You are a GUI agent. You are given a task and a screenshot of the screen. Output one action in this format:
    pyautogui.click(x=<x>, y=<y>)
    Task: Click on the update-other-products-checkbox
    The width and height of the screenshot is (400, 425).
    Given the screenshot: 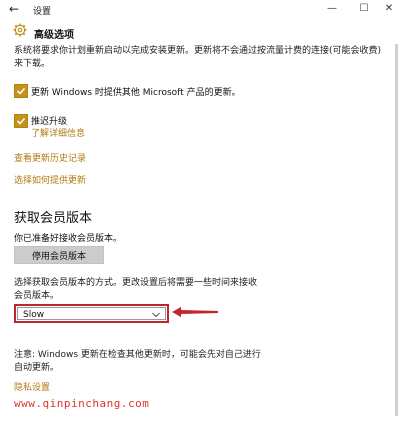 What is the action you would take?
    pyautogui.click(x=21, y=91)
    